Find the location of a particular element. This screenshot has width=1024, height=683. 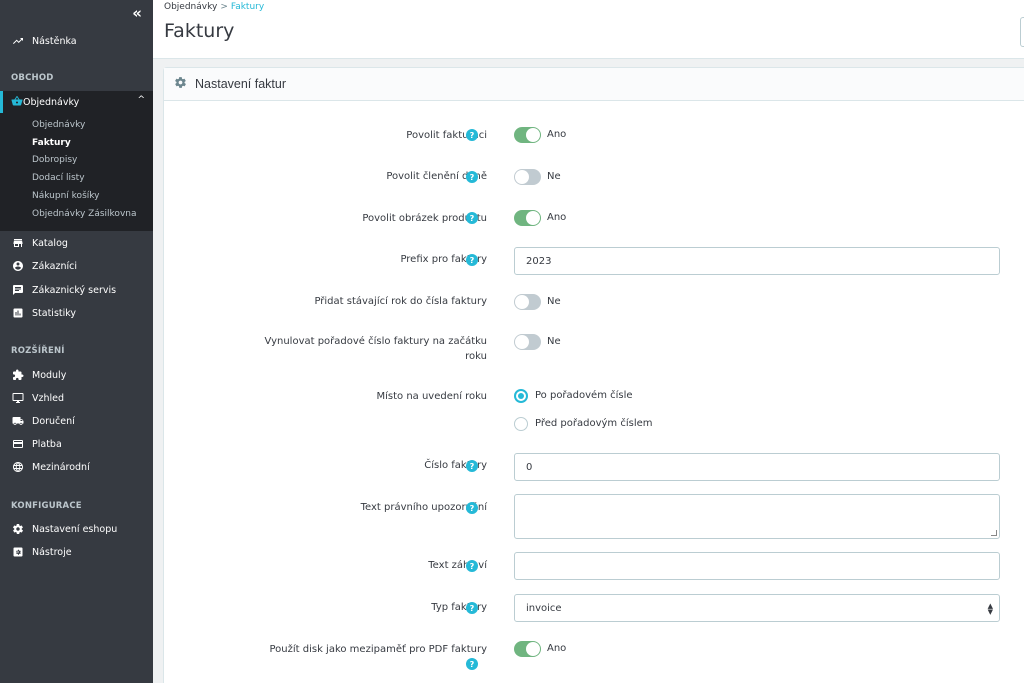

select-arrows-icon: ▲ ▼ is located at coordinates (990, 609).